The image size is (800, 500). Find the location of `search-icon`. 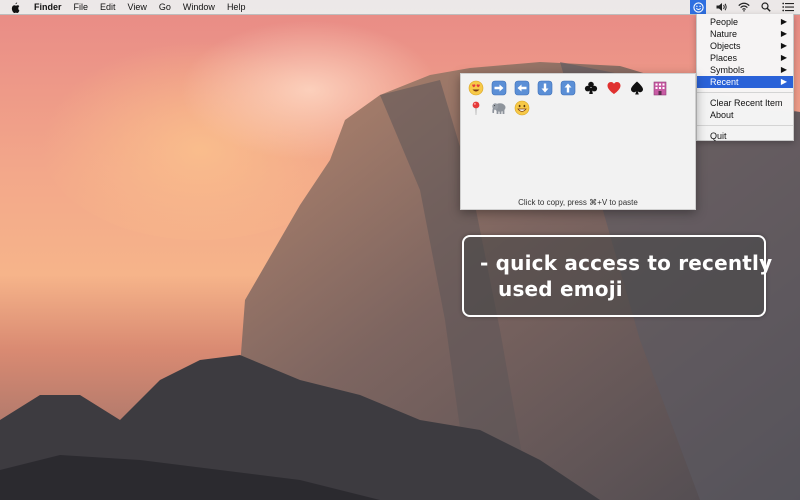

search-icon is located at coordinates (766, 7).